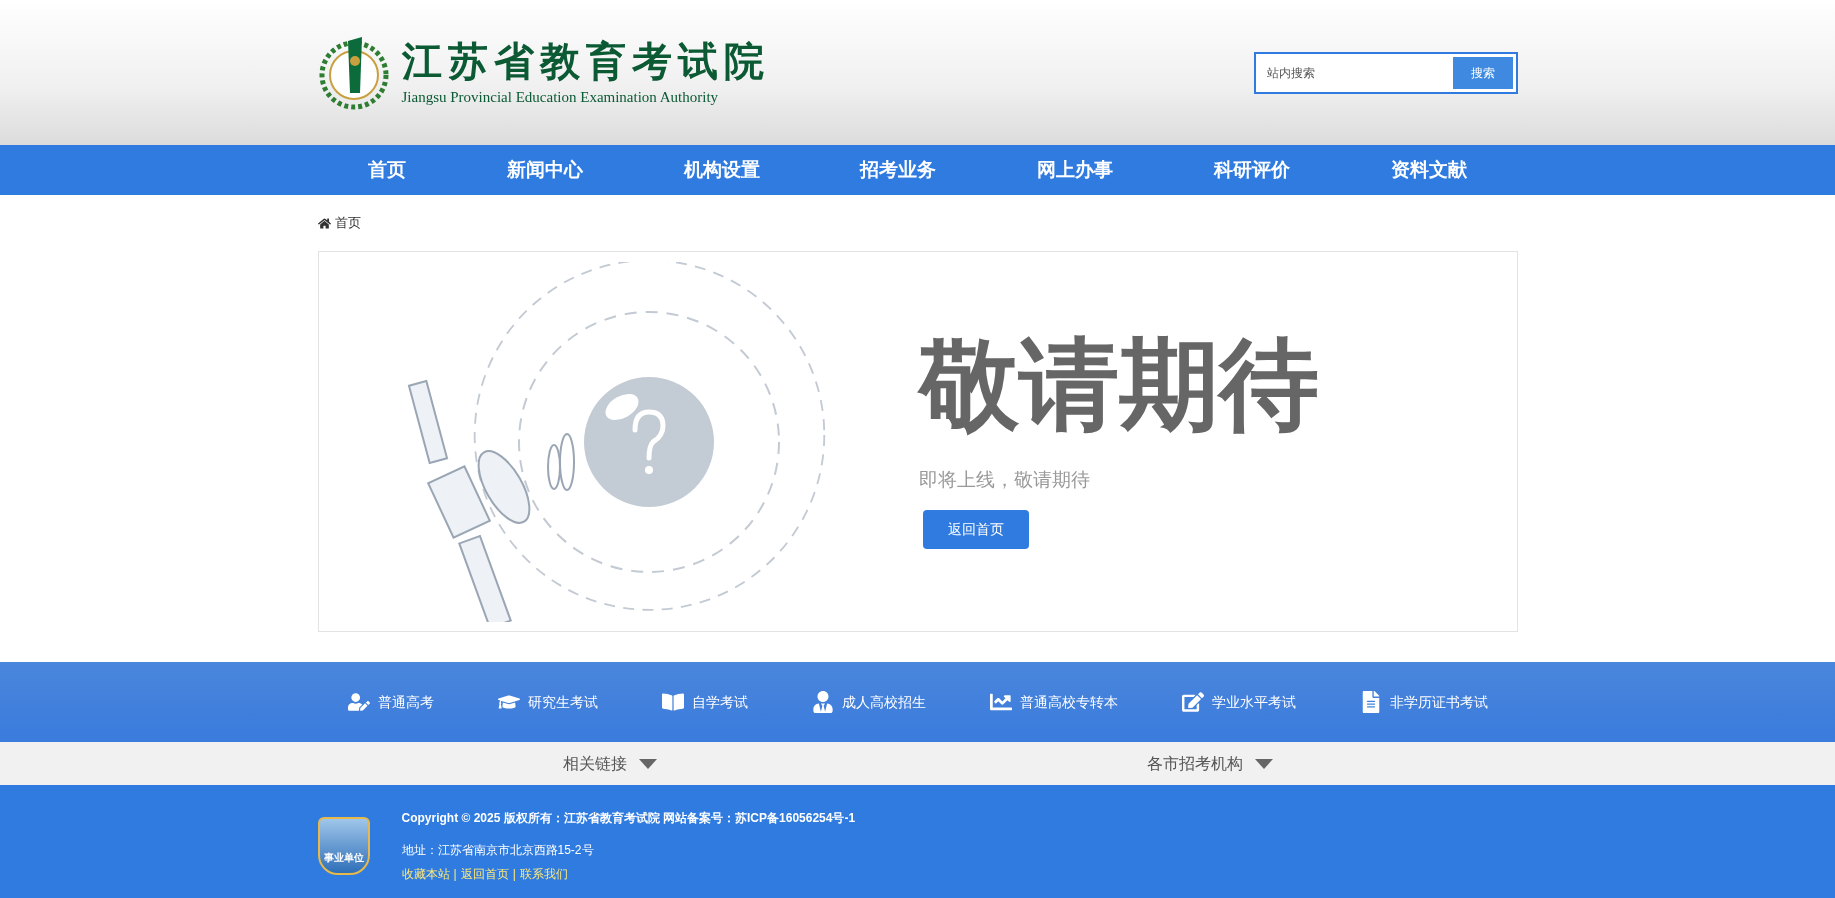 The width and height of the screenshot is (1835, 898). Describe the element at coordinates (343, 845) in the screenshot. I see `institution-badge: 事业单位` at that location.